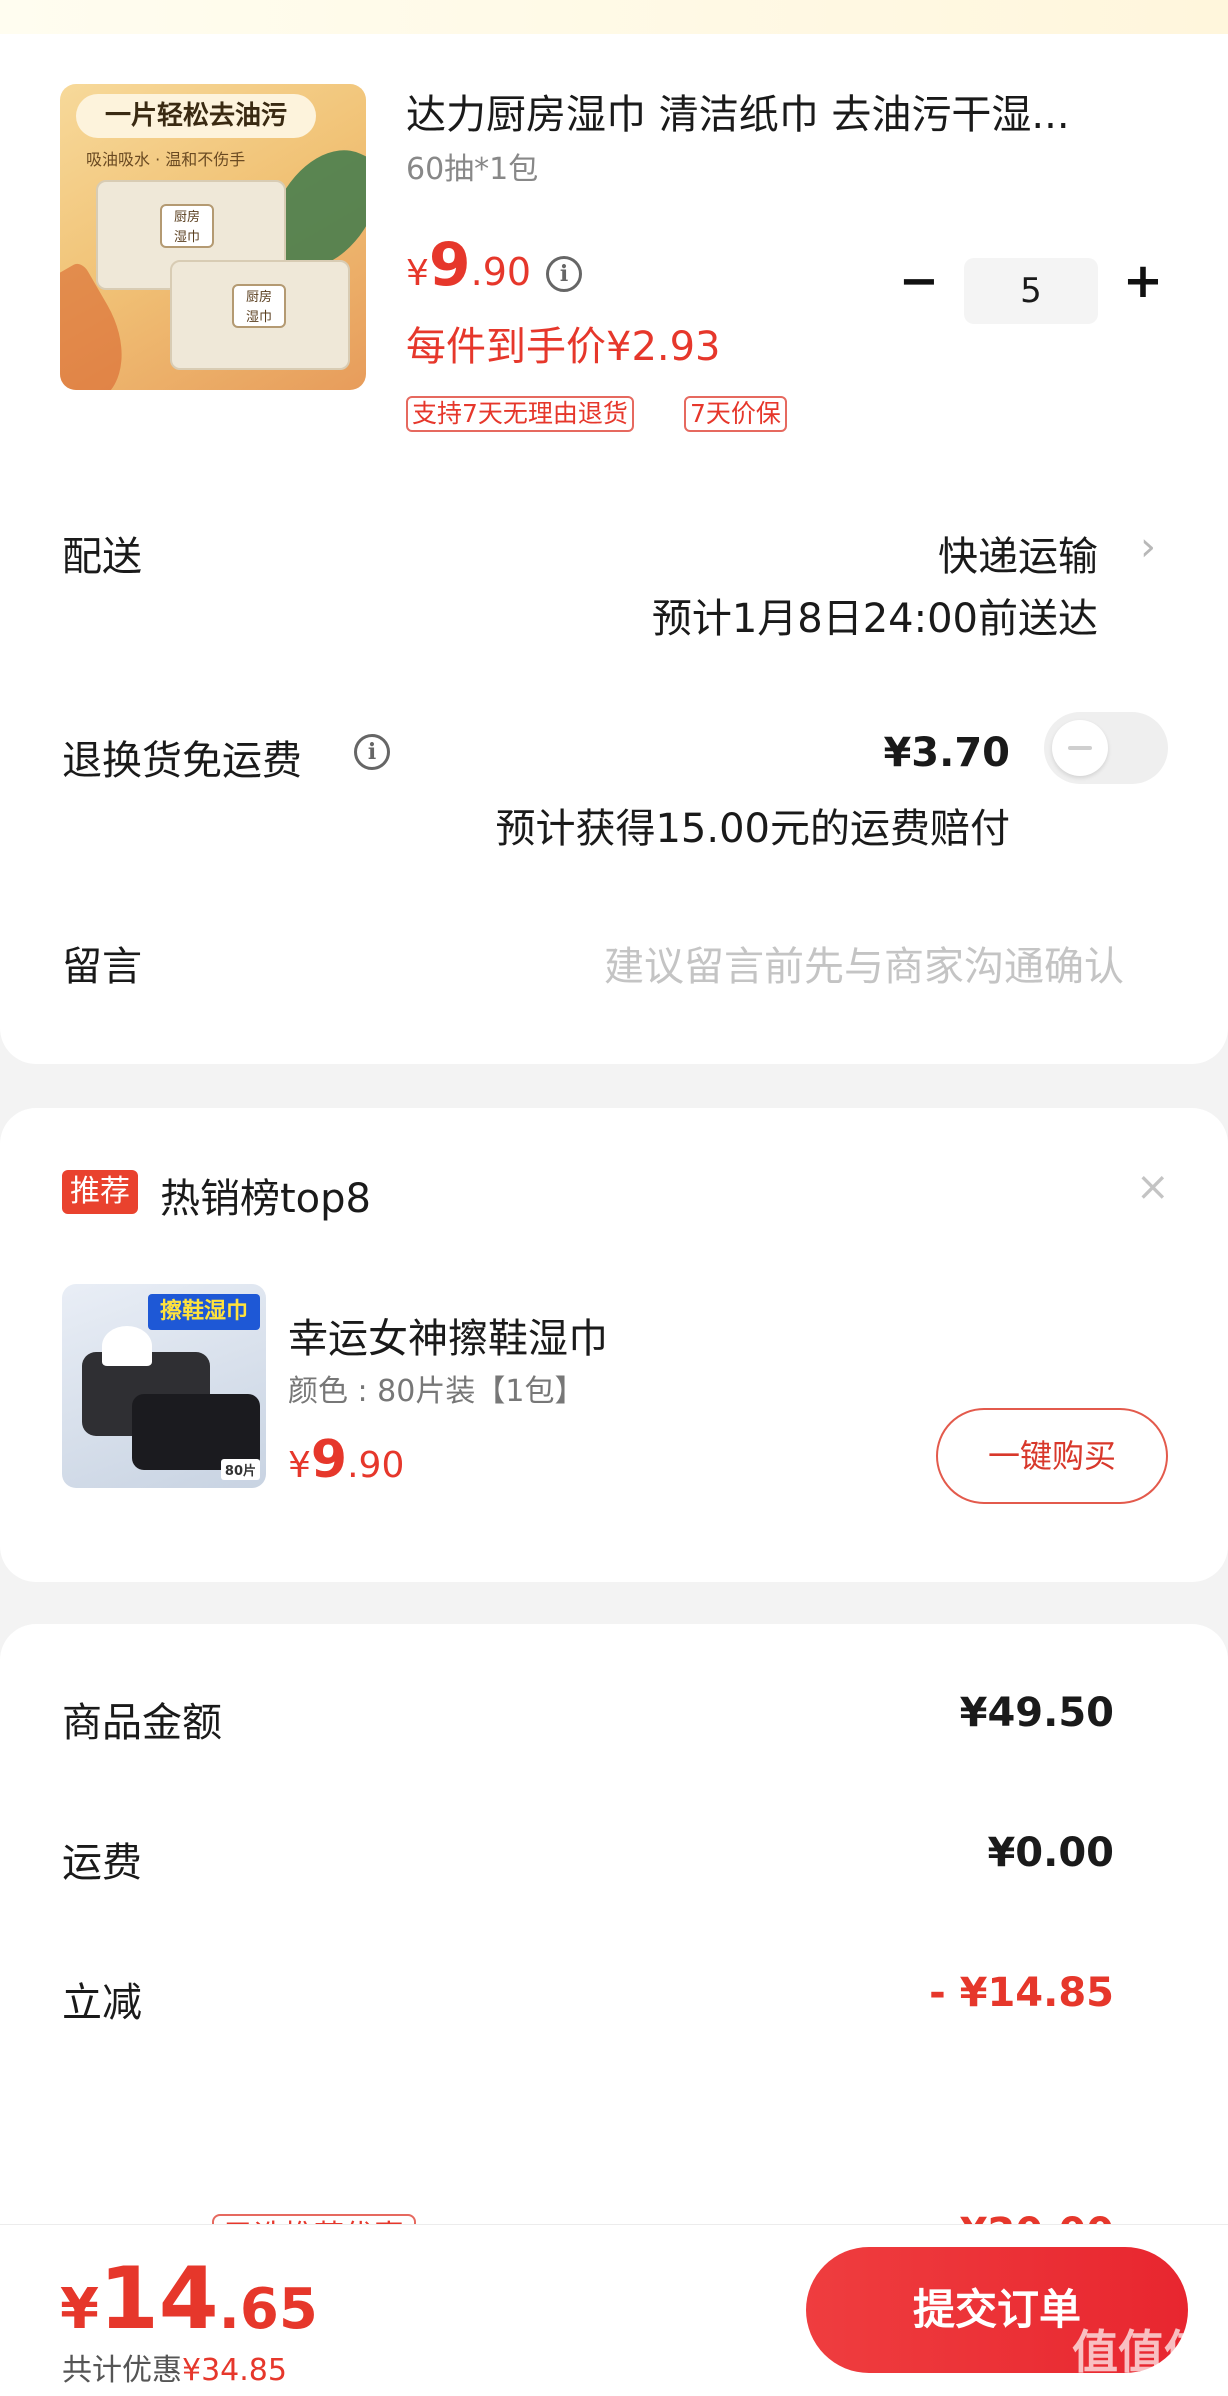 This screenshot has width=1228, height=2396. What do you see at coordinates (1153, 1187) in the screenshot?
I see `close-icon: ×` at bounding box center [1153, 1187].